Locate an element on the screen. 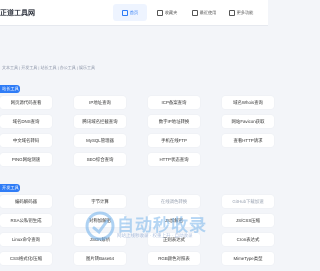  tool-card: IP地址查询 is located at coordinates (100, 102).